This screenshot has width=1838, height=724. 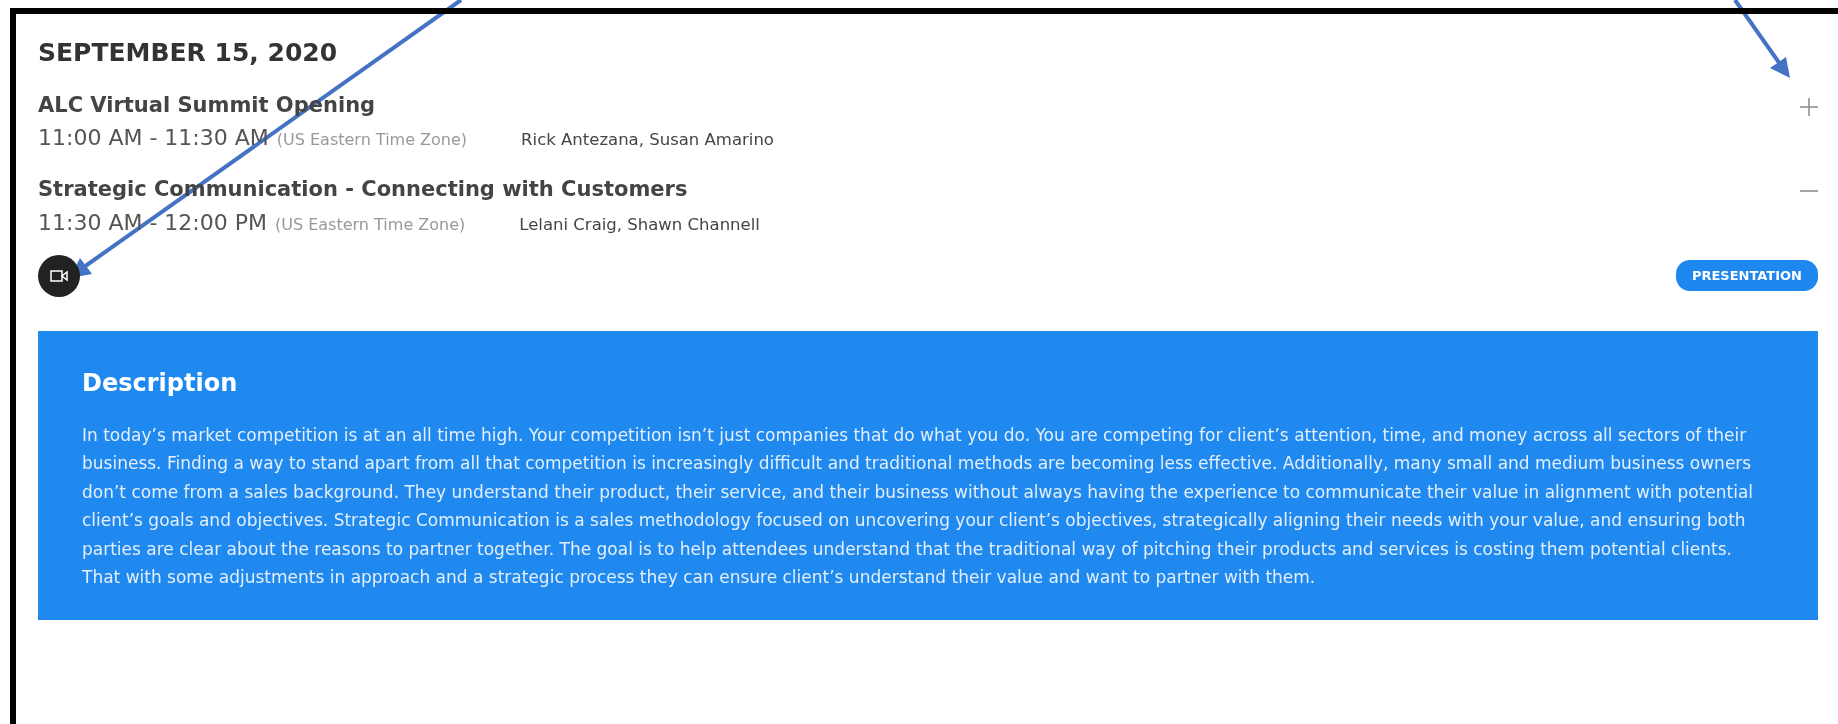 What do you see at coordinates (160, 383) in the screenshot?
I see `description-heading: Description` at bounding box center [160, 383].